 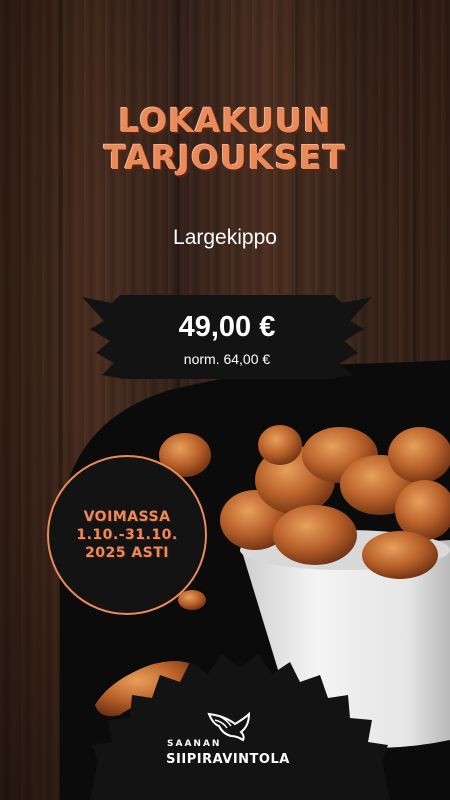 I want to click on offer-title-line-1: LOKAKUUN, so click(x=225, y=120).